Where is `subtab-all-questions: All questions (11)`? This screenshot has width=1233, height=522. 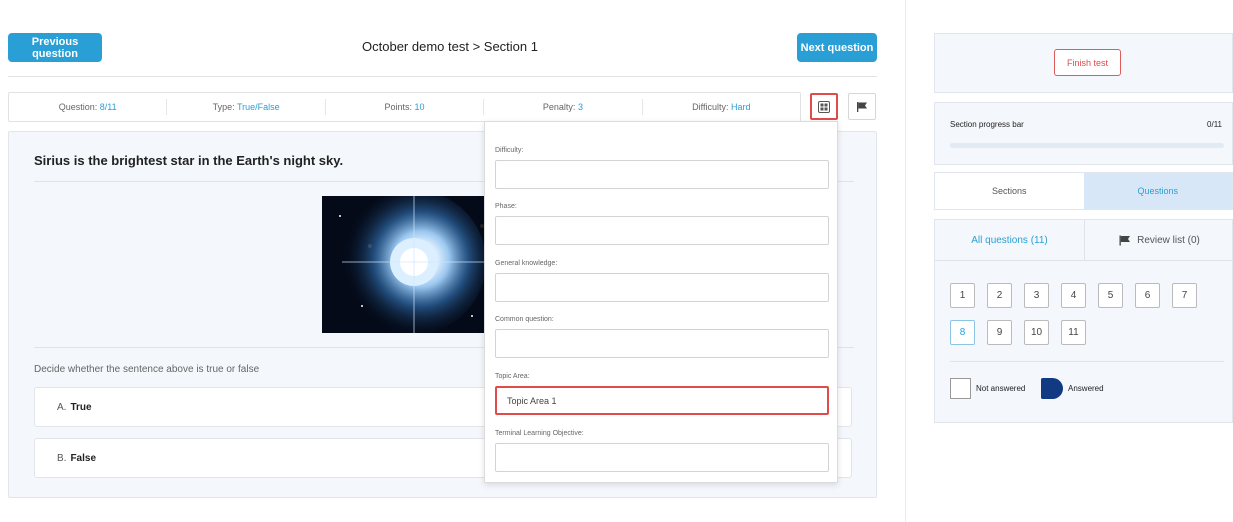
subtab-all-questions: All questions (11) is located at coordinates (1010, 240).